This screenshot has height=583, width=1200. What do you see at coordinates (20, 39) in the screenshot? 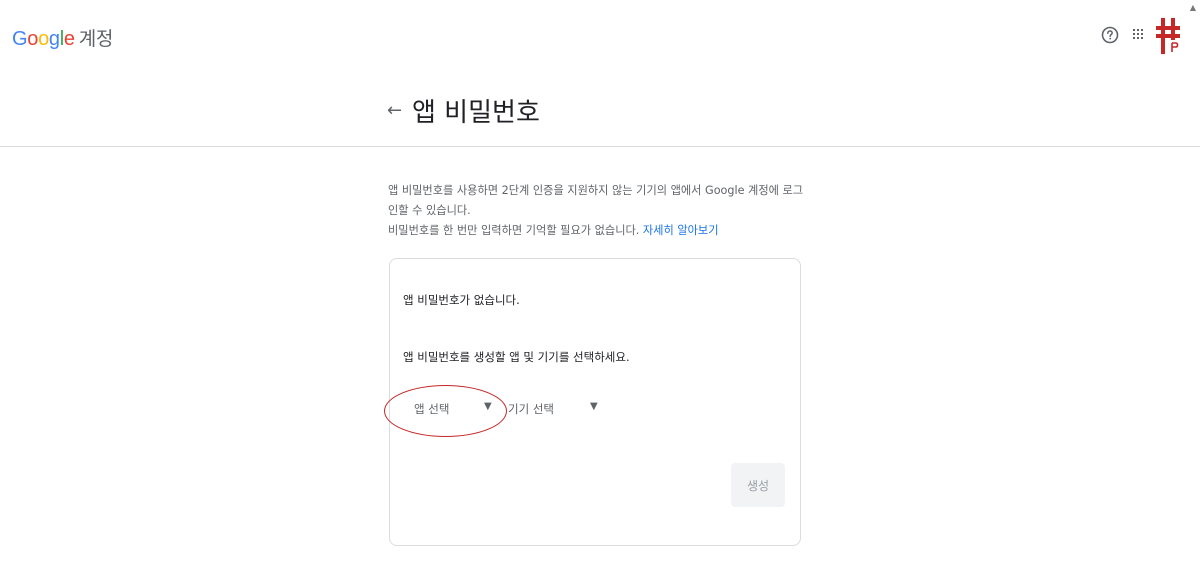
I see `logo-letter: G` at bounding box center [20, 39].